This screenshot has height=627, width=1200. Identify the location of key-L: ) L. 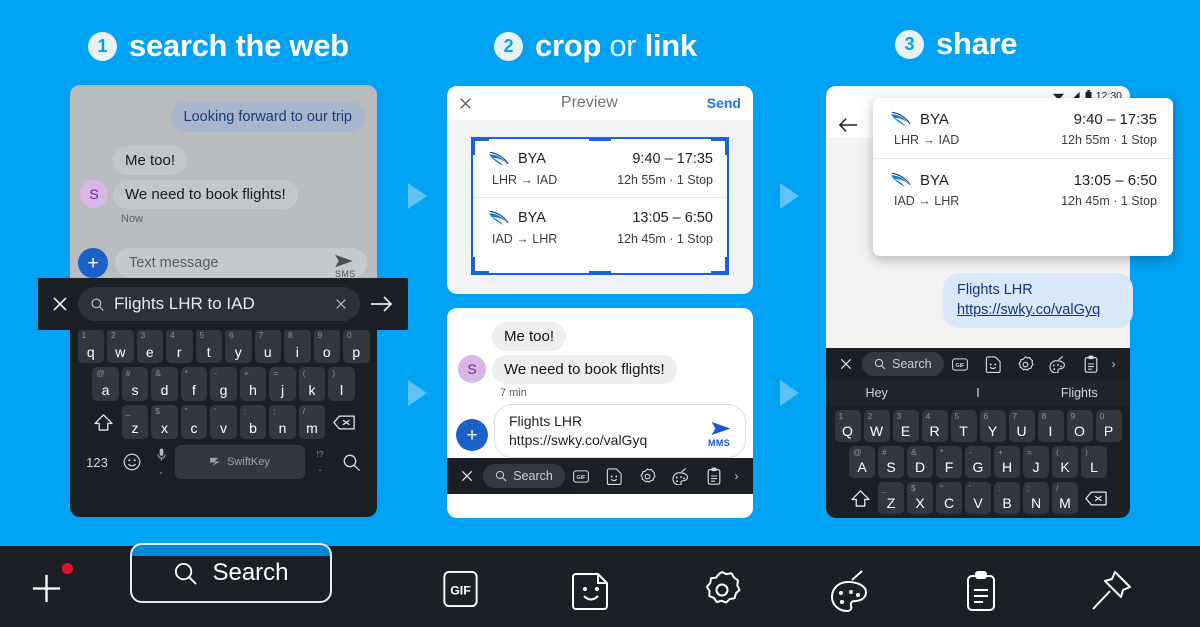
(1094, 462).